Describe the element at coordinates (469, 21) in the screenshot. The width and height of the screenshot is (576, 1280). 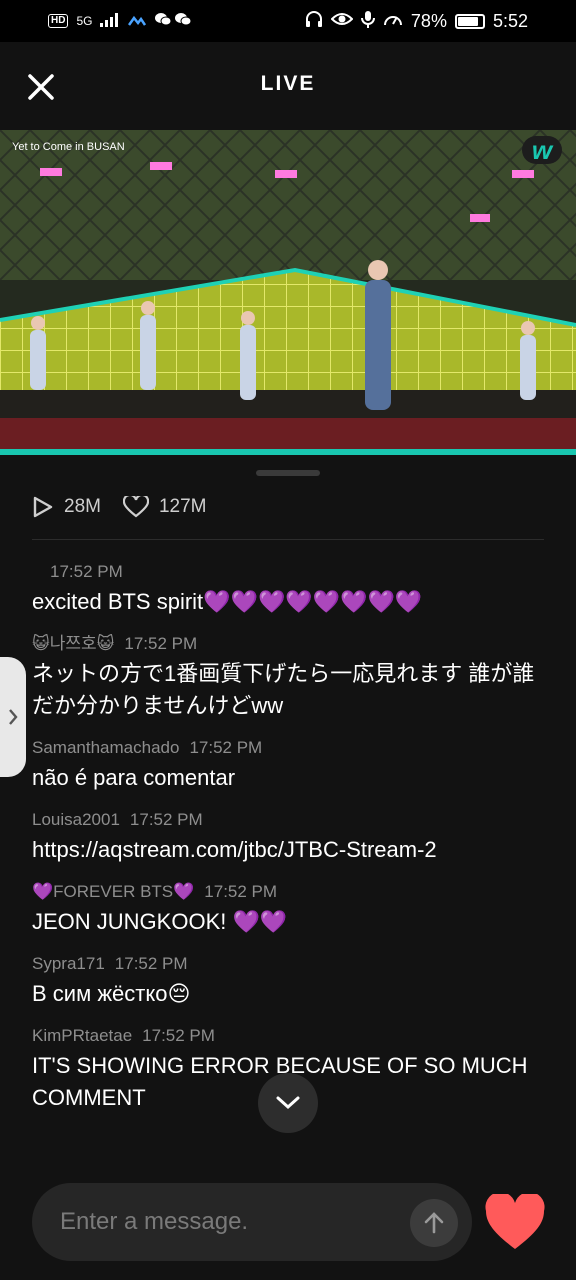
I see `battery-icon` at that location.